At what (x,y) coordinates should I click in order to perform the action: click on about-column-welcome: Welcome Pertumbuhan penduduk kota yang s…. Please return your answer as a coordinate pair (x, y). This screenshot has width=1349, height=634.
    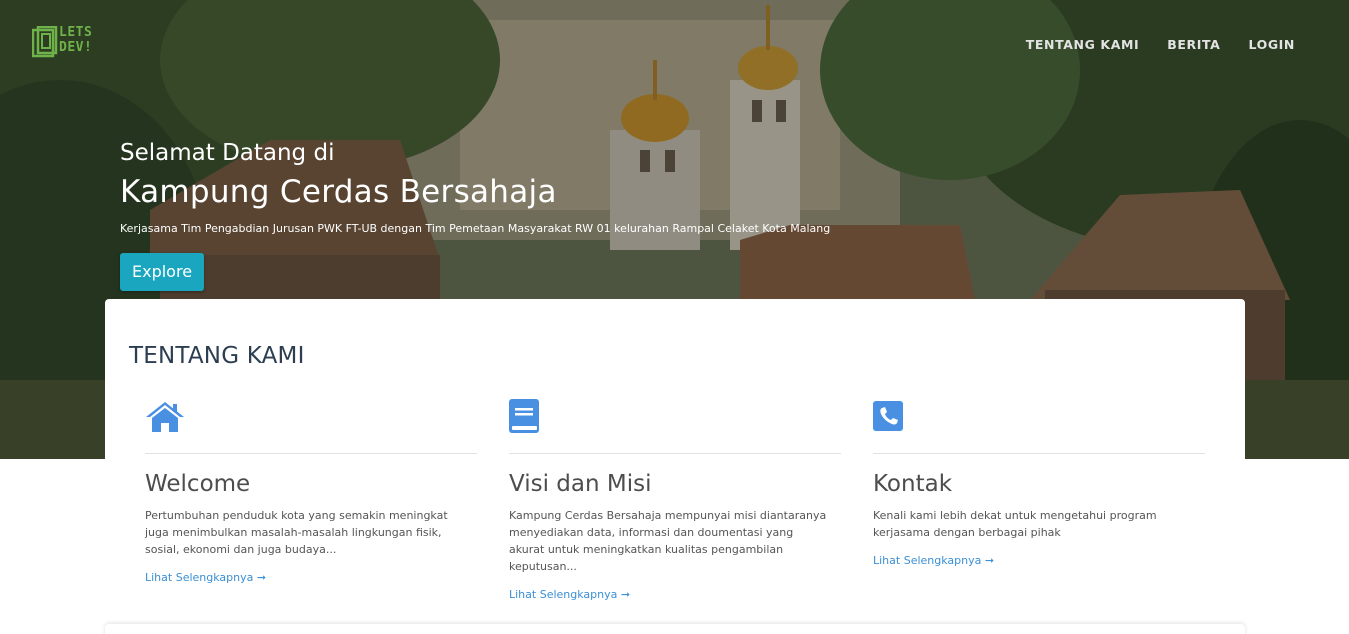
    Looking at the image, I should click on (311, 492).